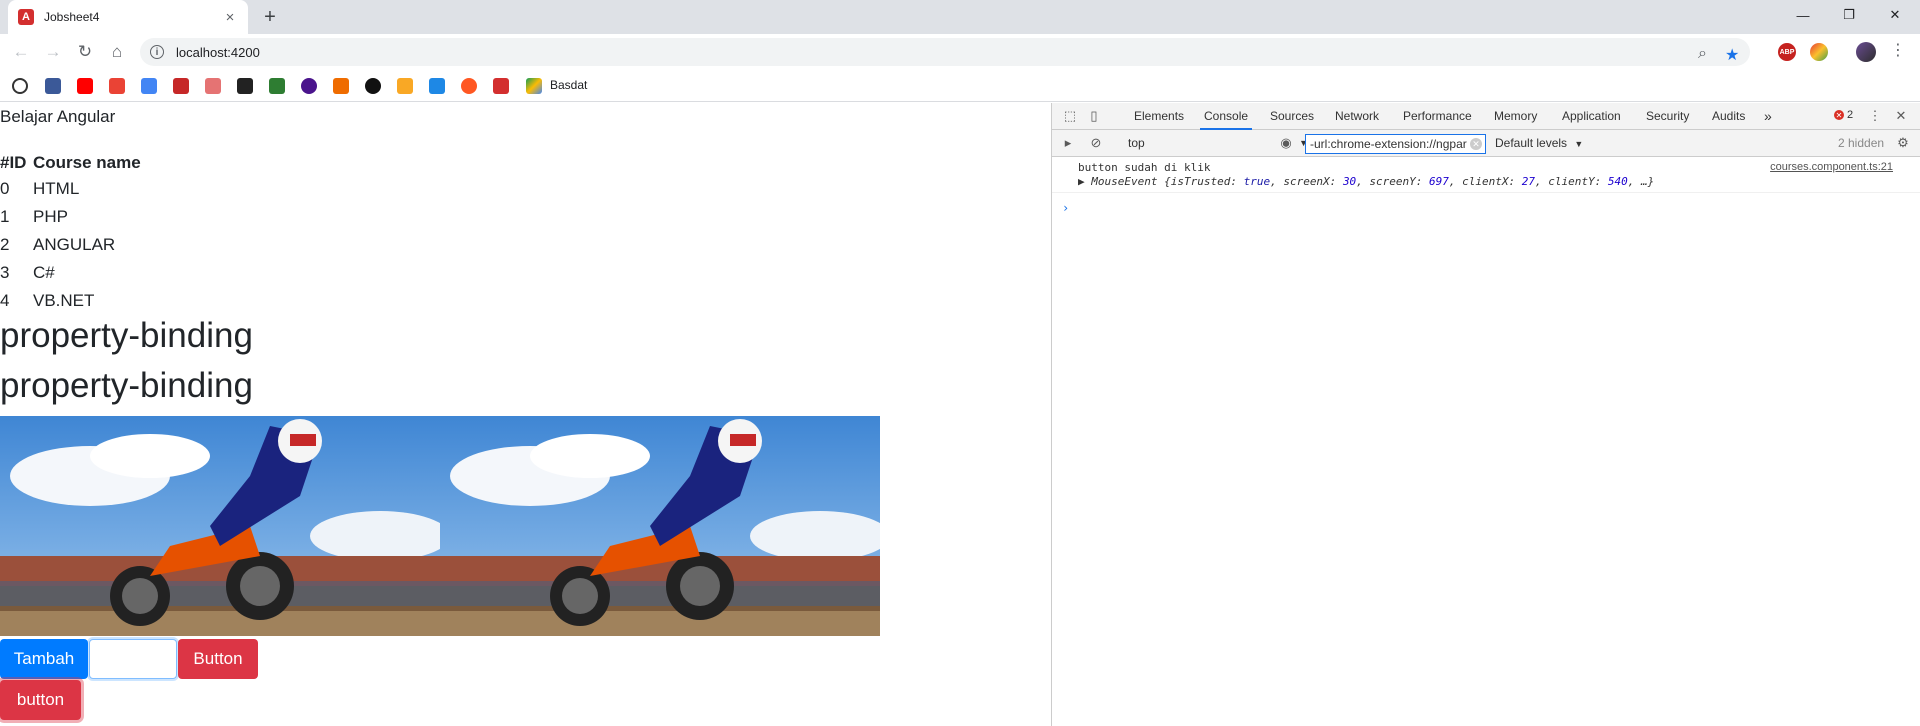 The height and width of the screenshot is (726, 1920). What do you see at coordinates (50, 216) in the screenshot?
I see `course-name: PHP` at bounding box center [50, 216].